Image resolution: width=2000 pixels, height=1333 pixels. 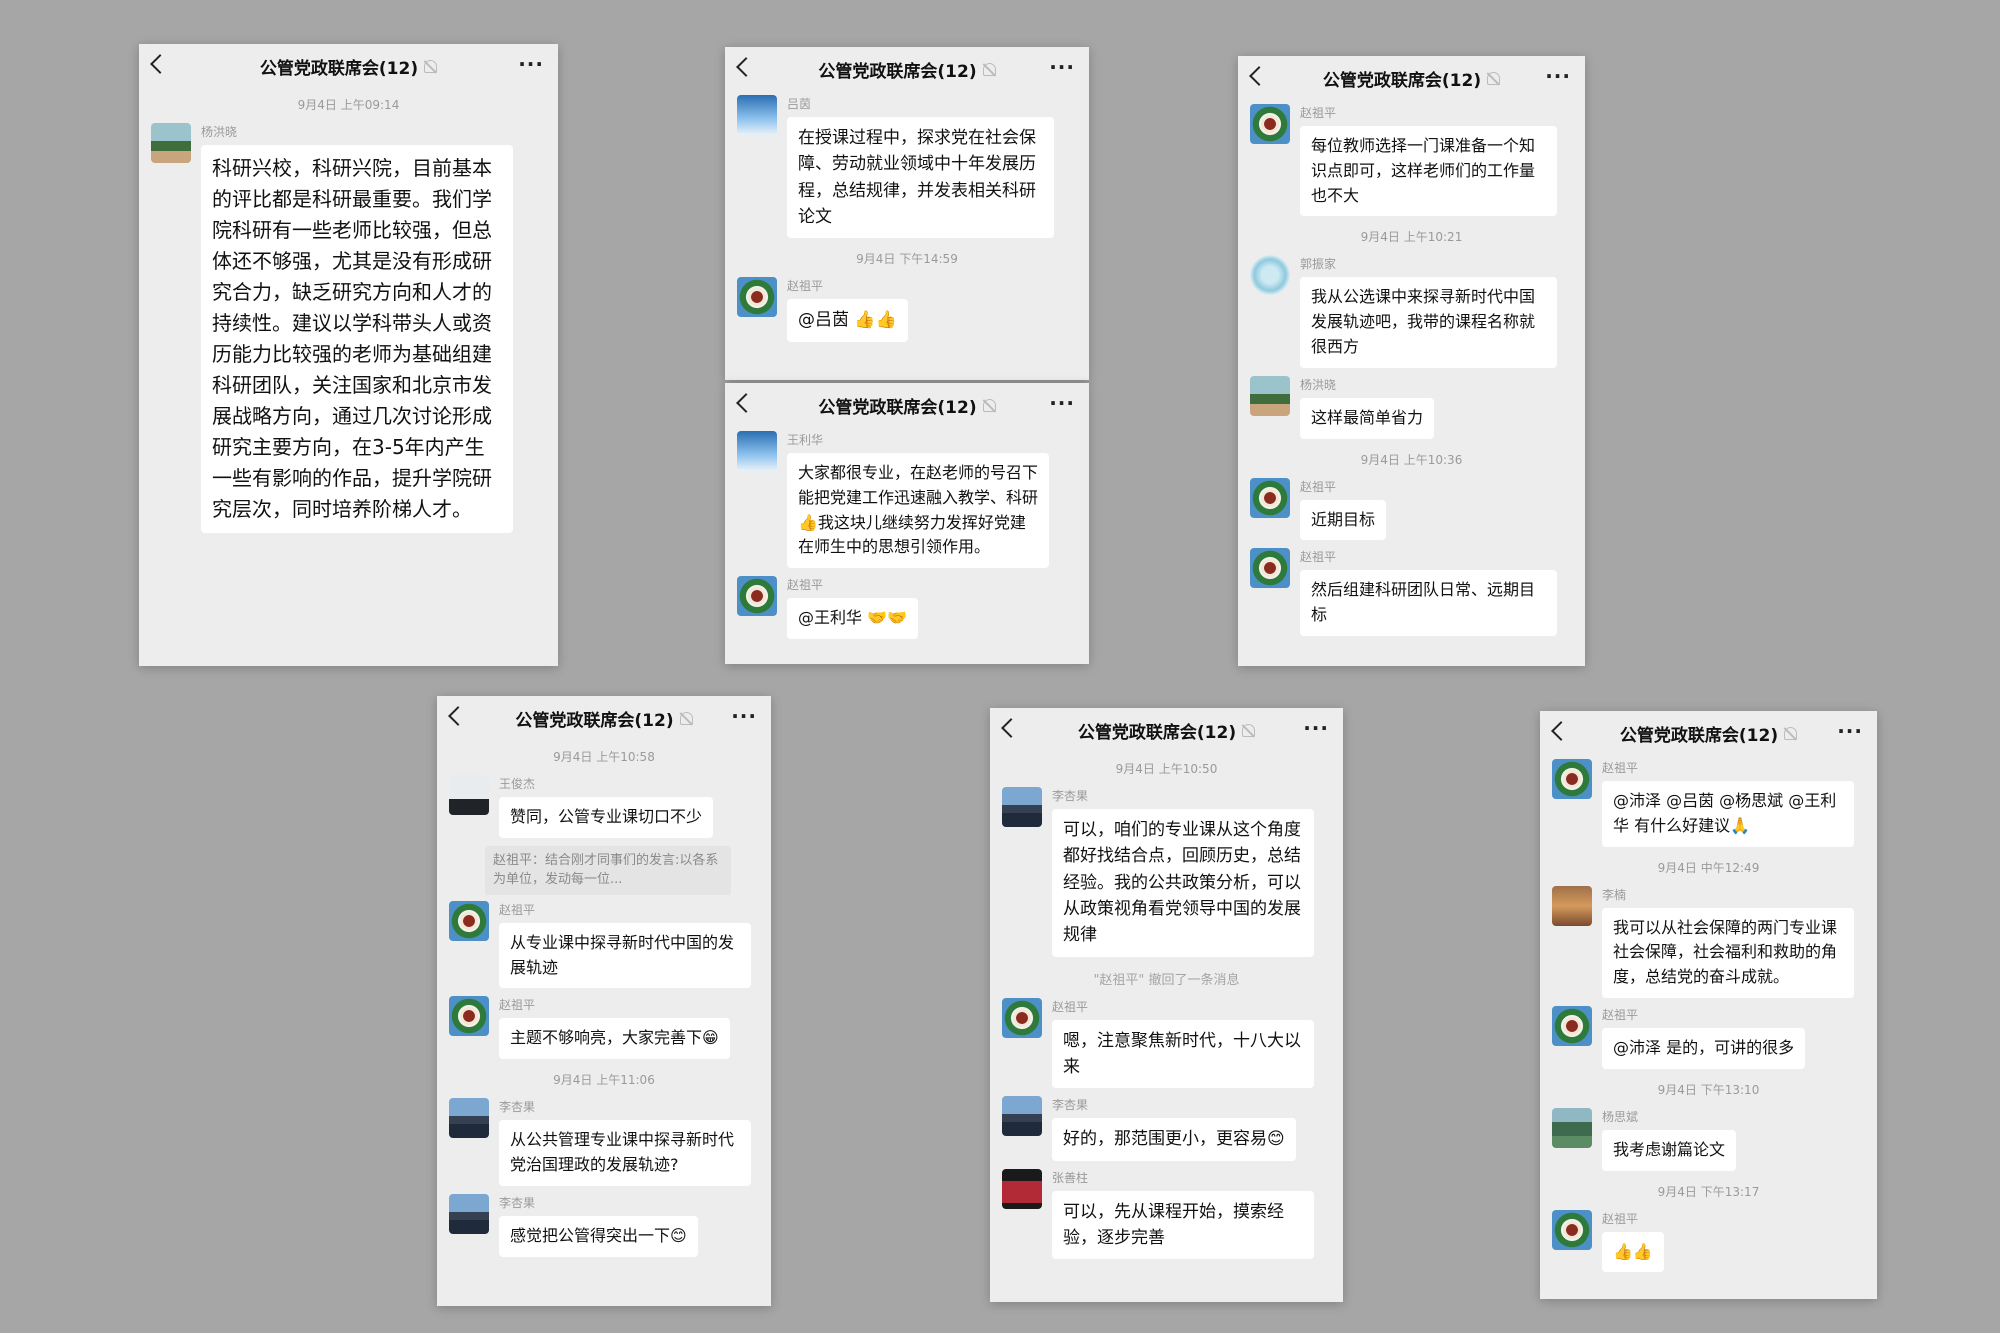 What do you see at coordinates (625, 955) in the screenshot?
I see `message-bubble: 从专业课中探寻新时代中国的发展轨迹` at bounding box center [625, 955].